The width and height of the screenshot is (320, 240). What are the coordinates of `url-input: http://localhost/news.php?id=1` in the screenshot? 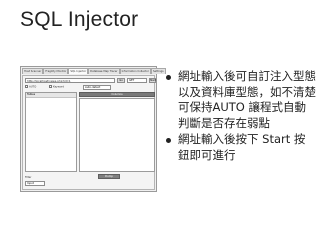 It's located at (70, 80).